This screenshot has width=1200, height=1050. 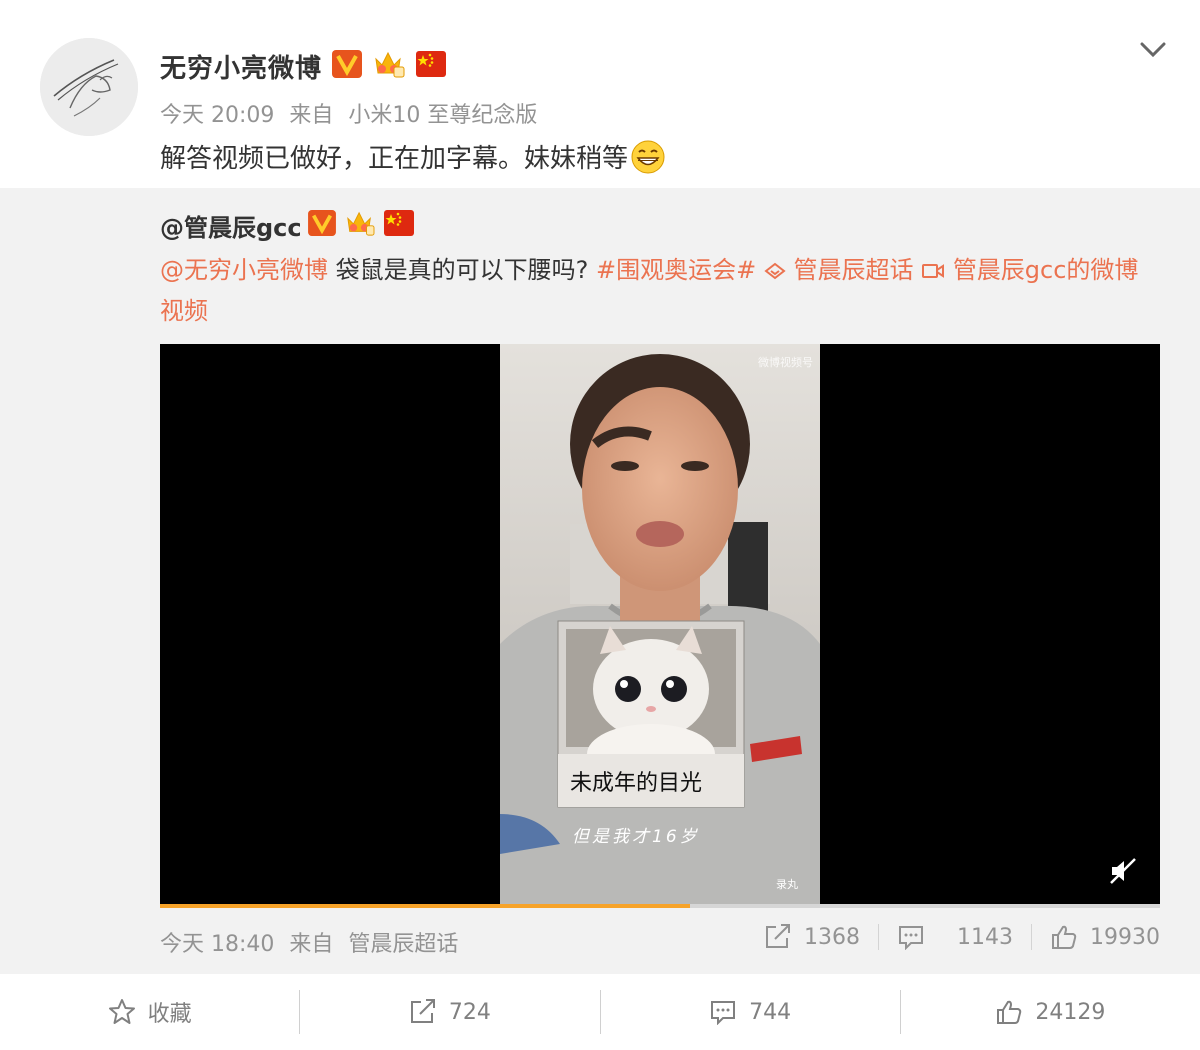 I want to click on post-text: 解答视频已做好，正在加字幕。妹妹稍等, so click(x=413, y=156).